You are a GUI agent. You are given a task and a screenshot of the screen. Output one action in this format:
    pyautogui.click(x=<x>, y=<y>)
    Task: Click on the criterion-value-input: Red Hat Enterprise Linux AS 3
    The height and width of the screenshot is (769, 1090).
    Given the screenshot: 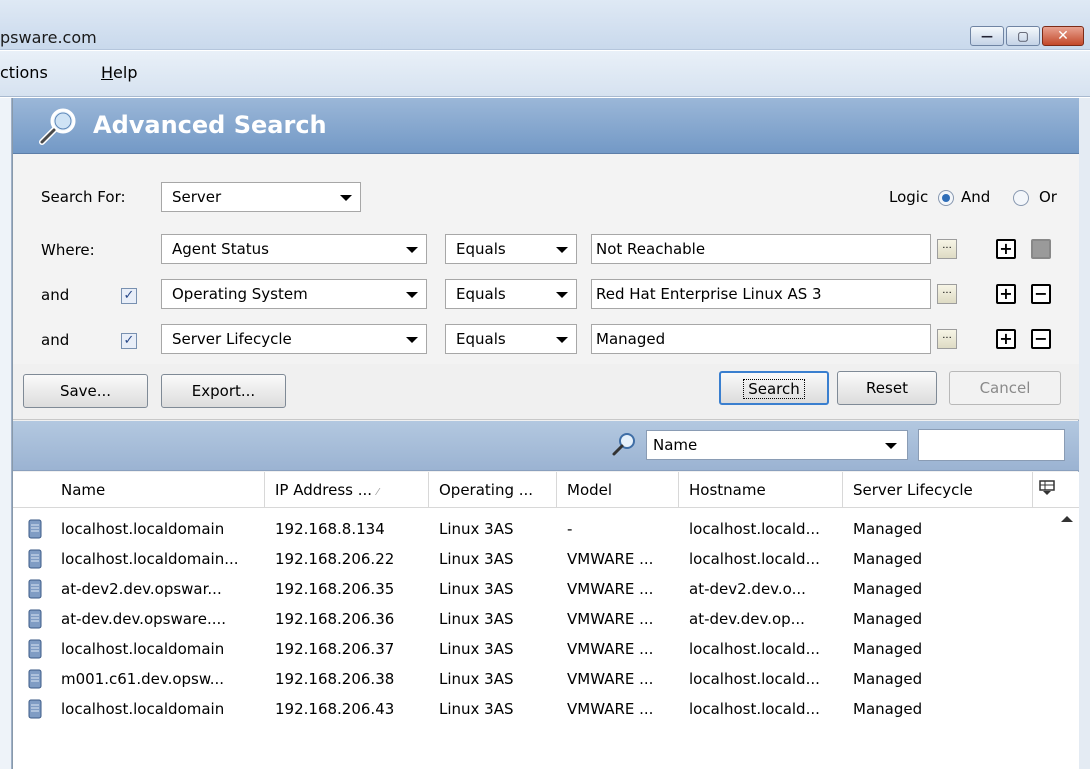 What is the action you would take?
    pyautogui.click(x=761, y=294)
    